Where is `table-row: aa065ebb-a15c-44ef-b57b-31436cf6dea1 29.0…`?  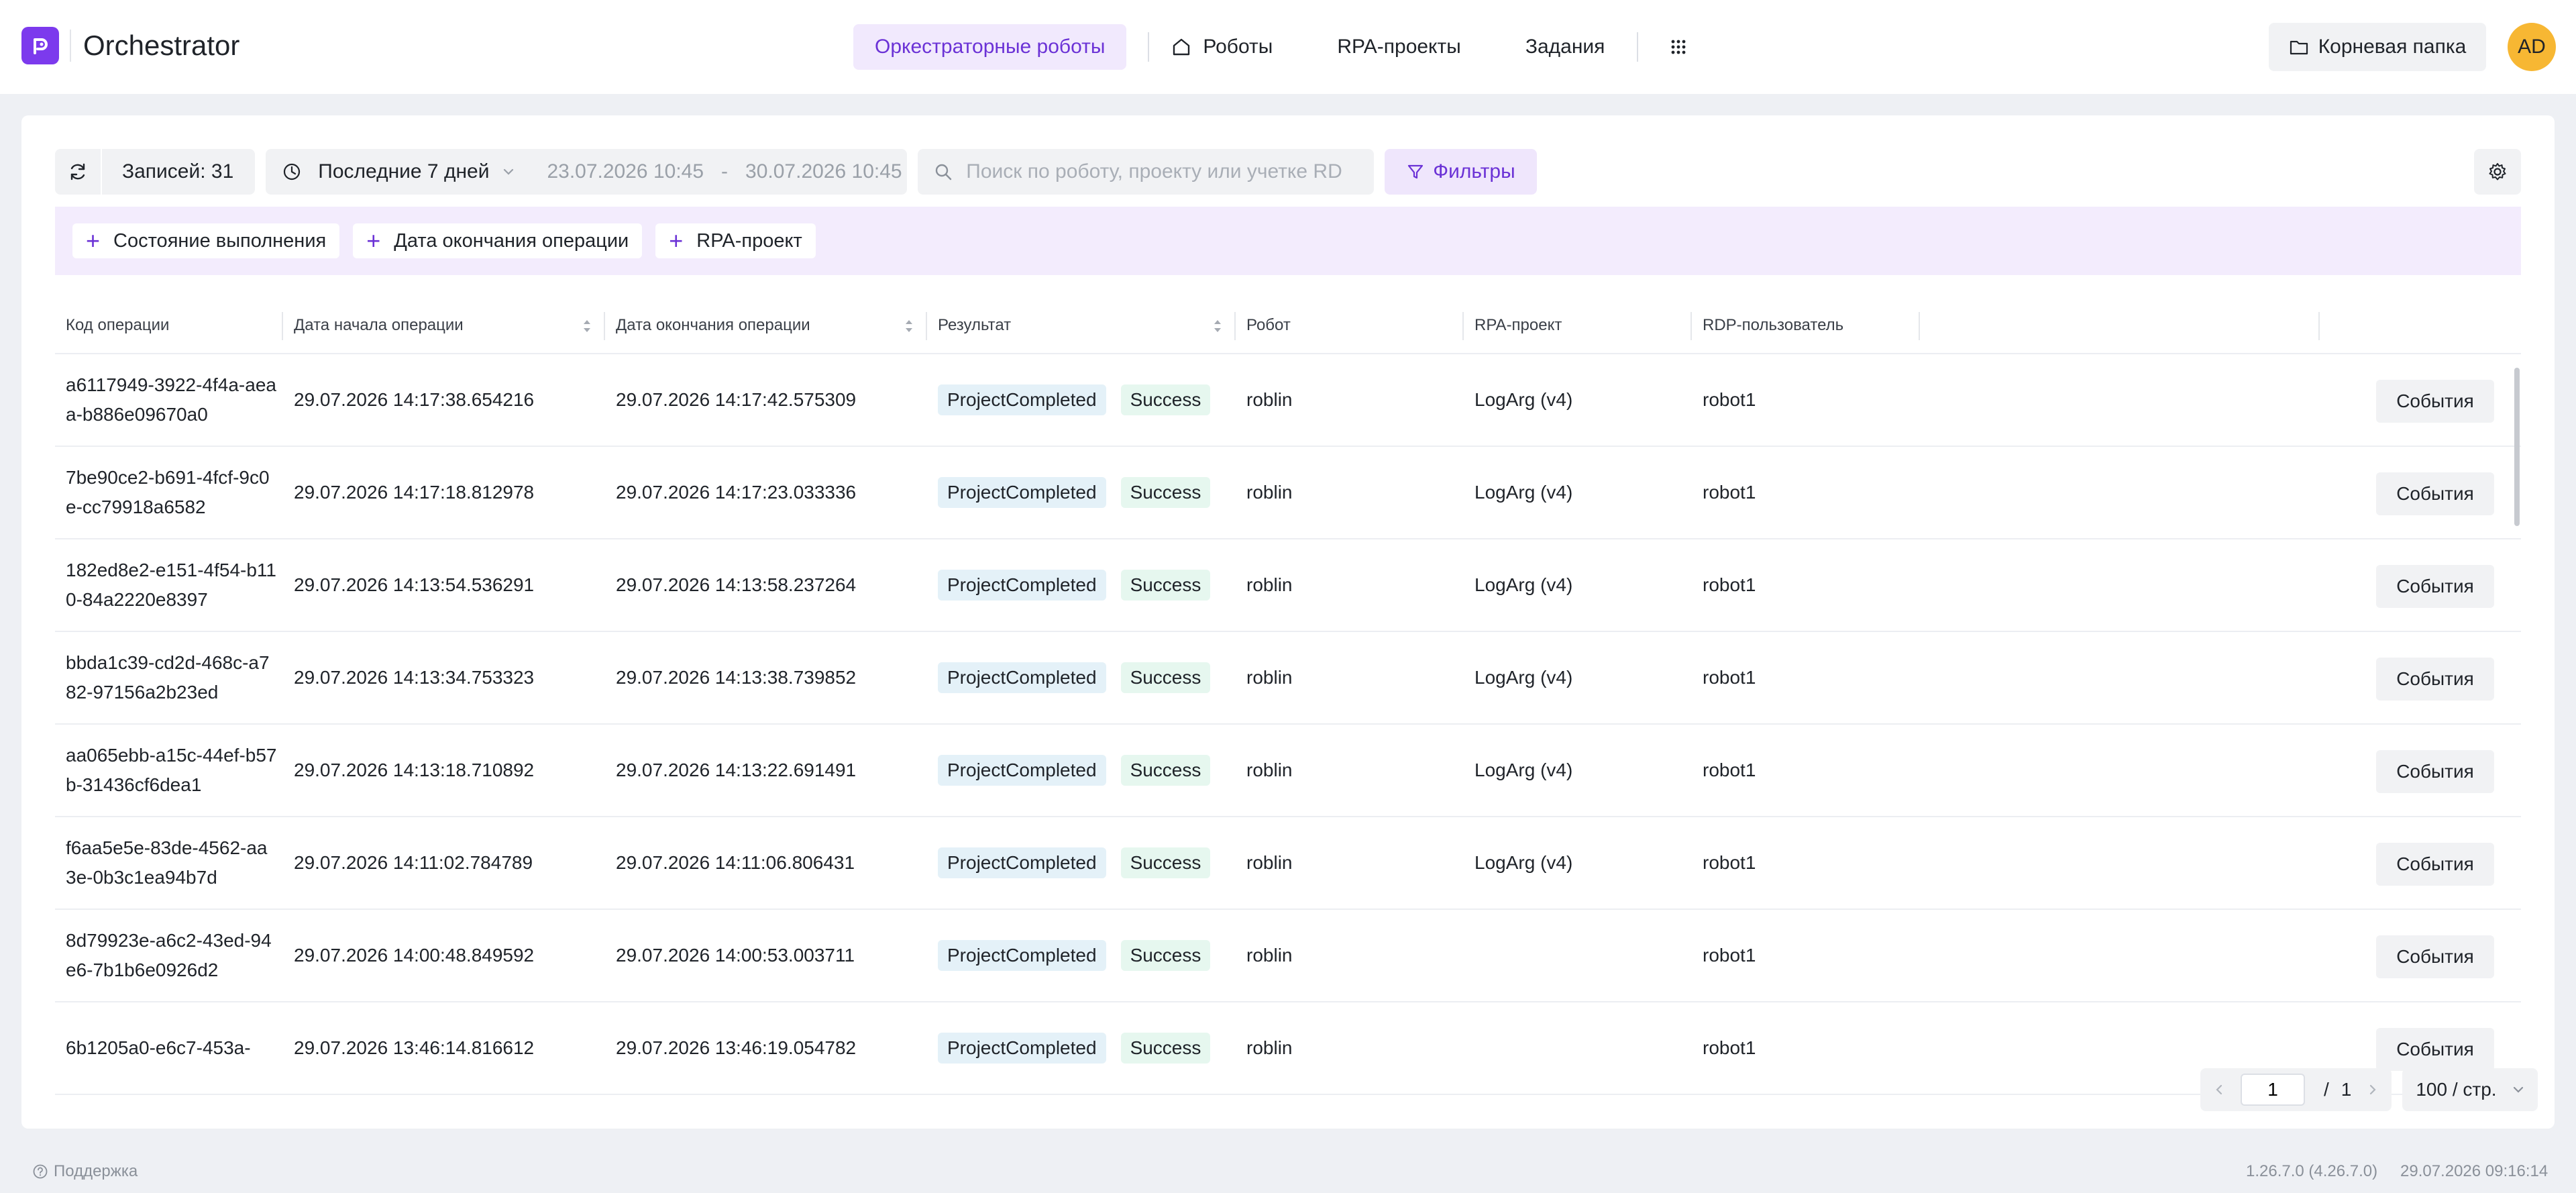
table-row: aa065ebb-a15c-44ef-b57b-31436cf6dea1 29.0… is located at coordinates (1288, 771).